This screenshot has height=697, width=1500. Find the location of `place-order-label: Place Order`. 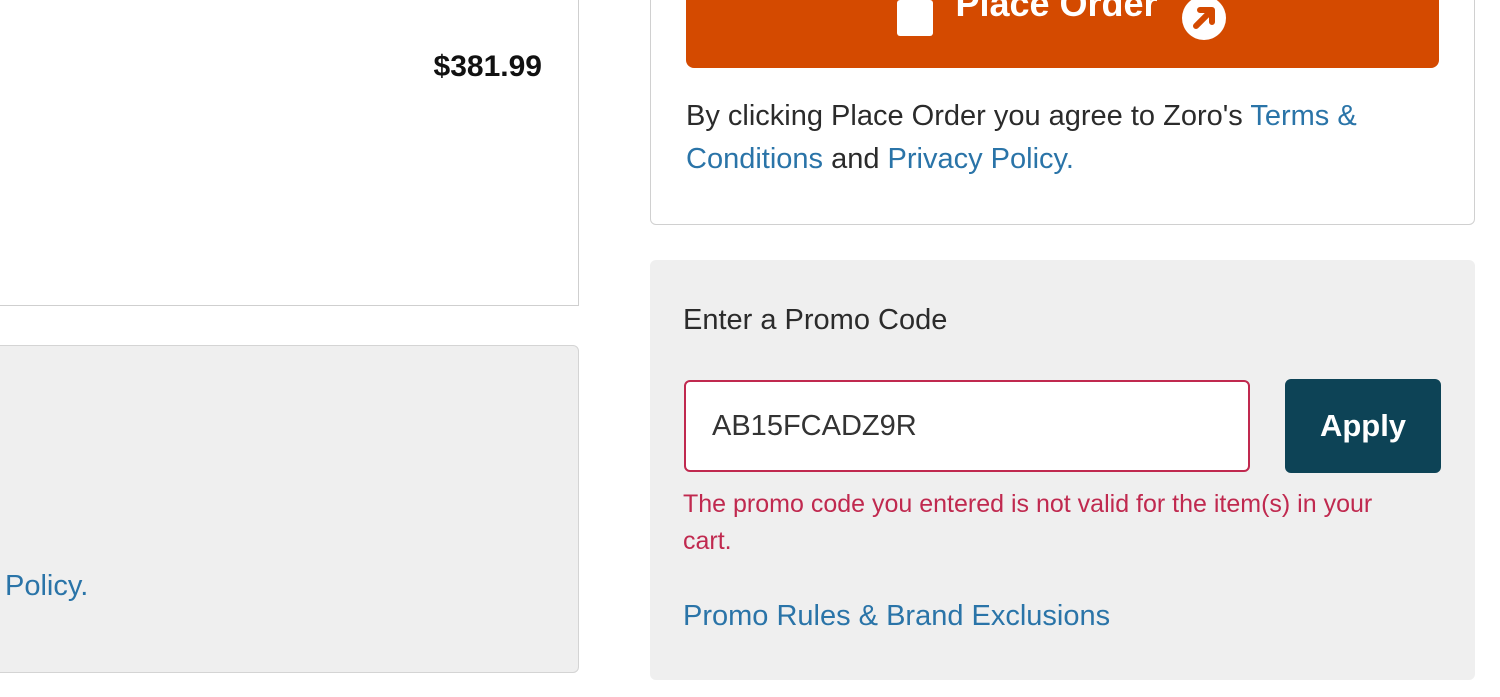

place-order-label: Place Order is located at coordinates (1056, 12).